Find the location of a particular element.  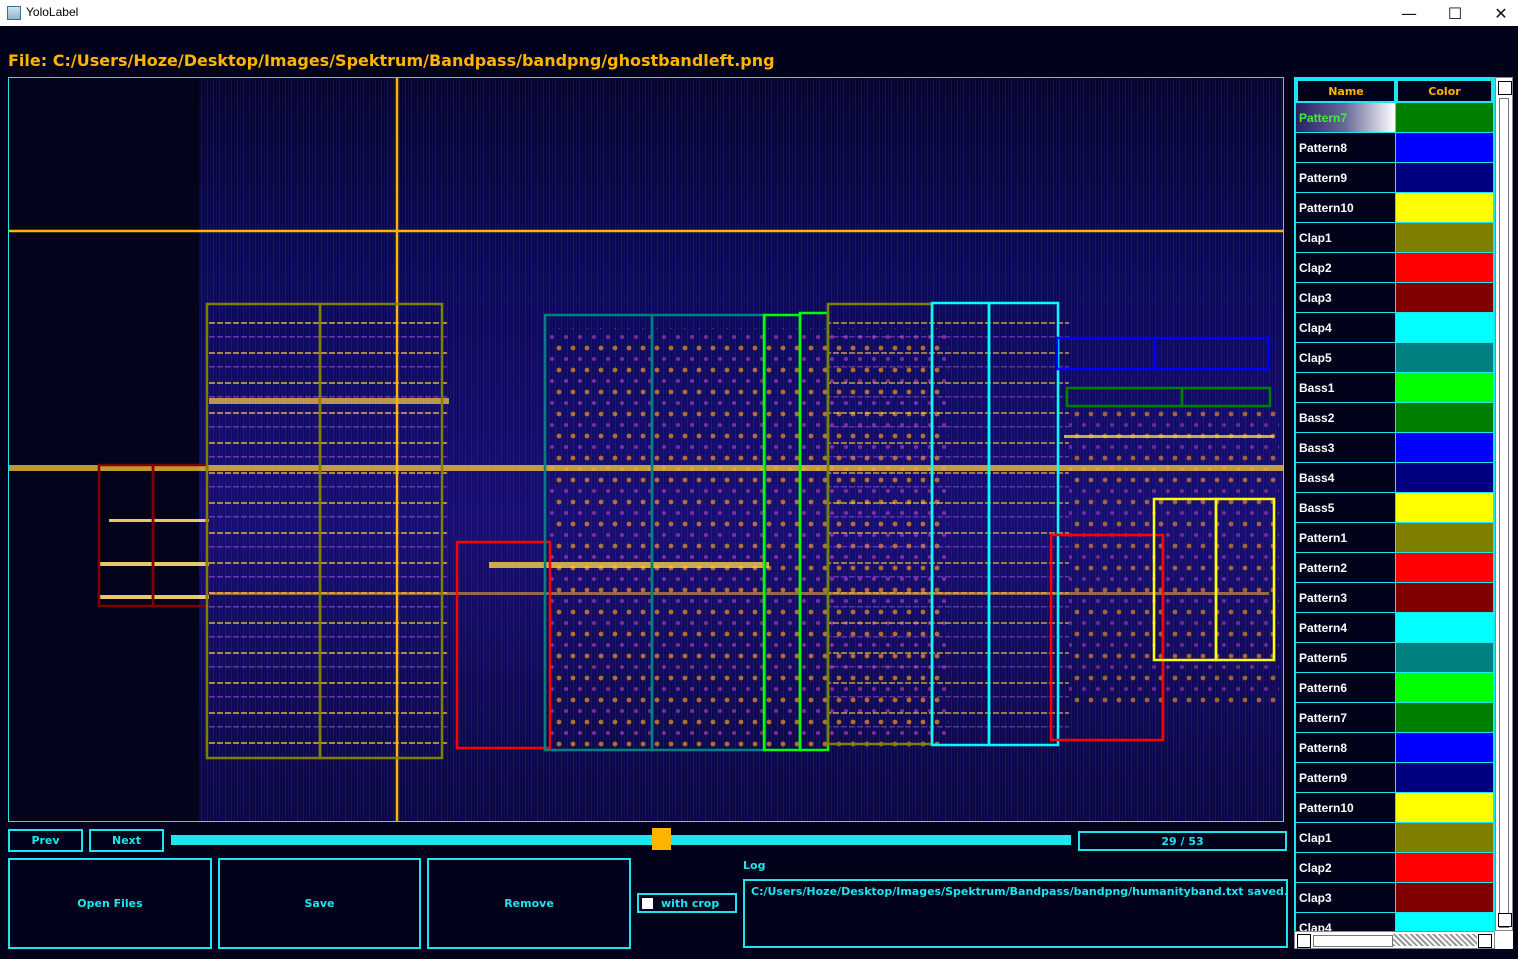

label-name-cell: Bass5 is located at coordinates (1346, 508).